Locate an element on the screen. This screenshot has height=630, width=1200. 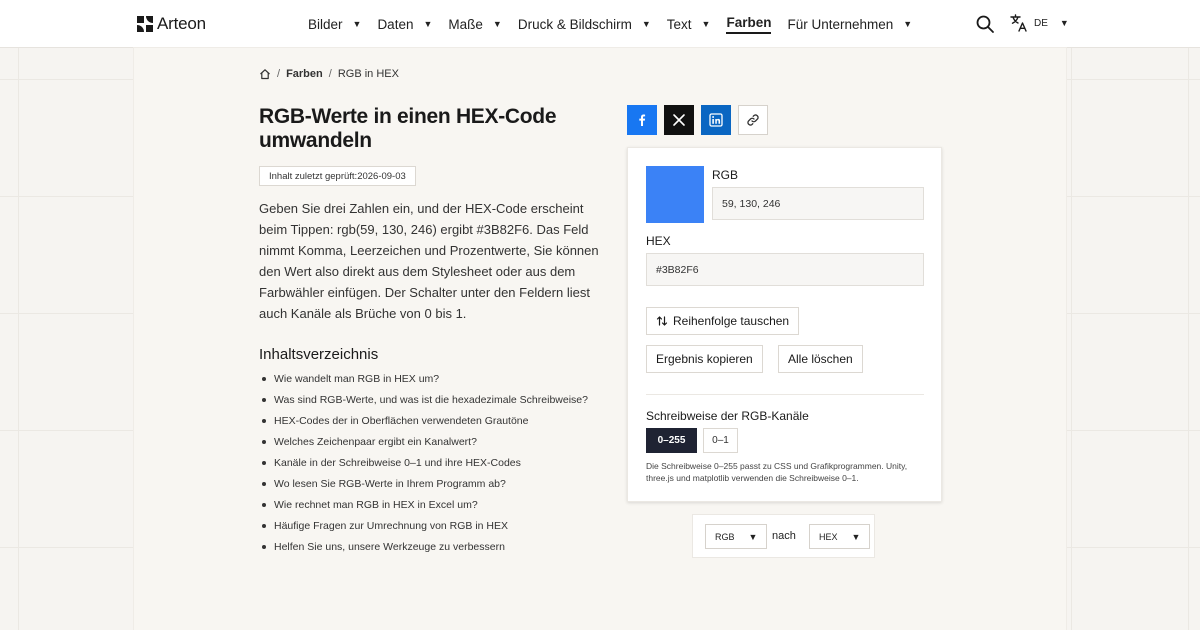
conversion-mode-selector: RGB ▼ nach HEX ▼ is located at coordinates (783, 536).